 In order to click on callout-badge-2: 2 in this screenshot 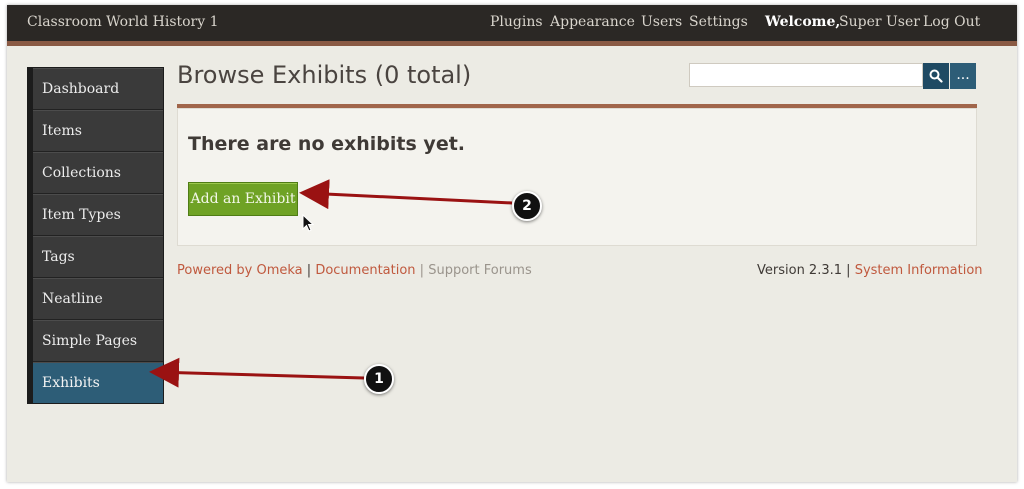, I will do `click(527, 206)`.